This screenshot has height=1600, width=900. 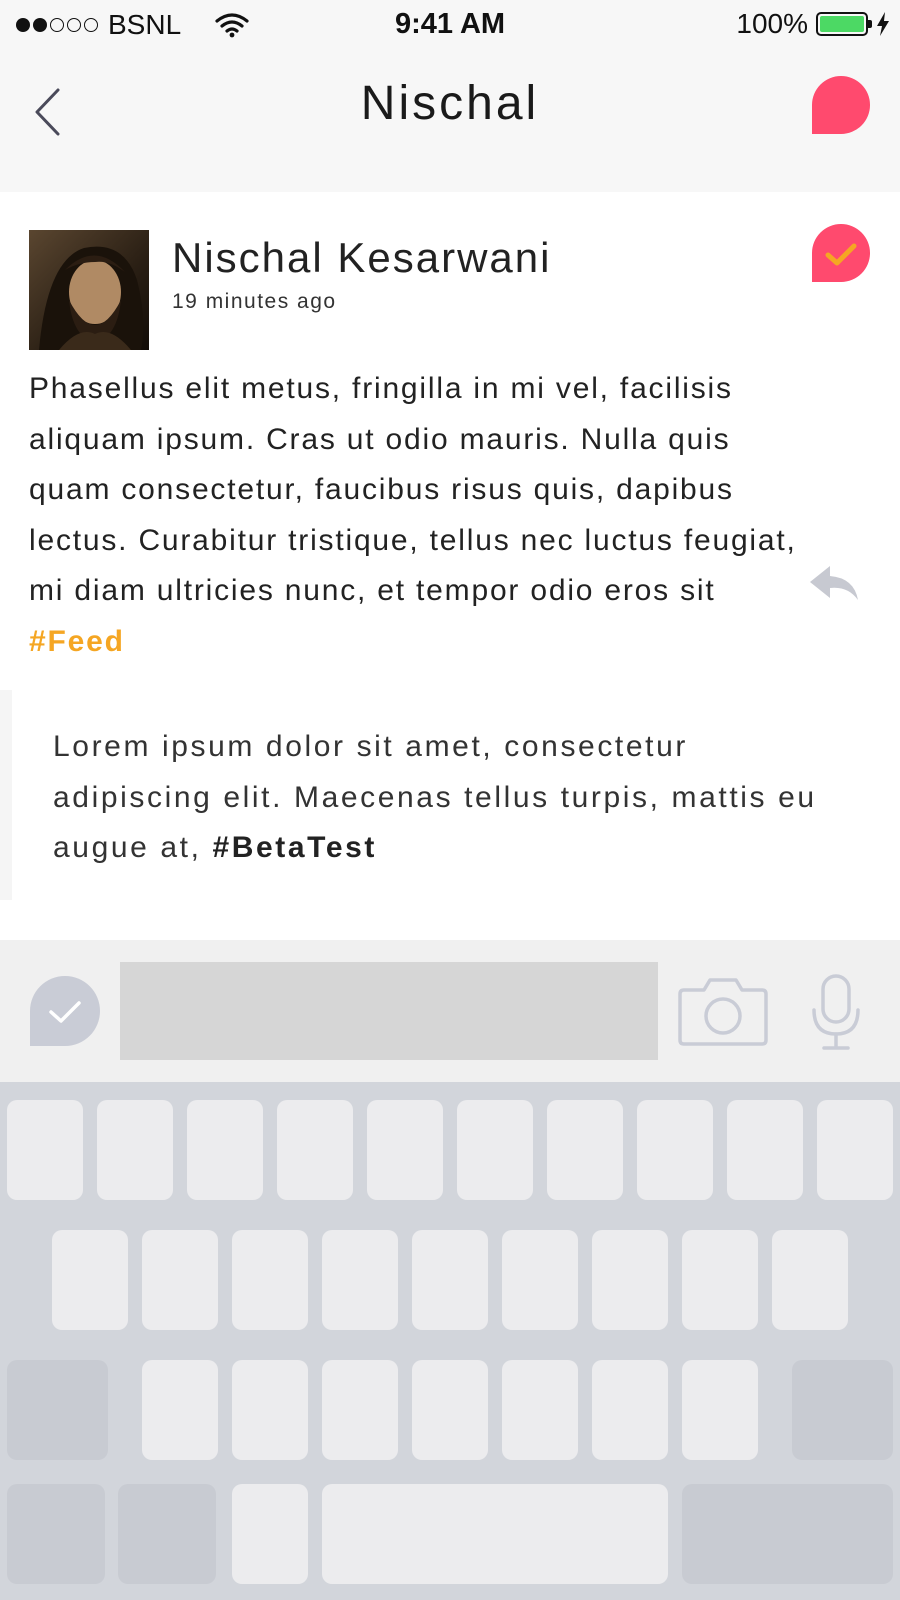 What do you see at coordinates (813, 24) in the screenshot?
I see `status-right: 100%` at bounding box center [813, 24].